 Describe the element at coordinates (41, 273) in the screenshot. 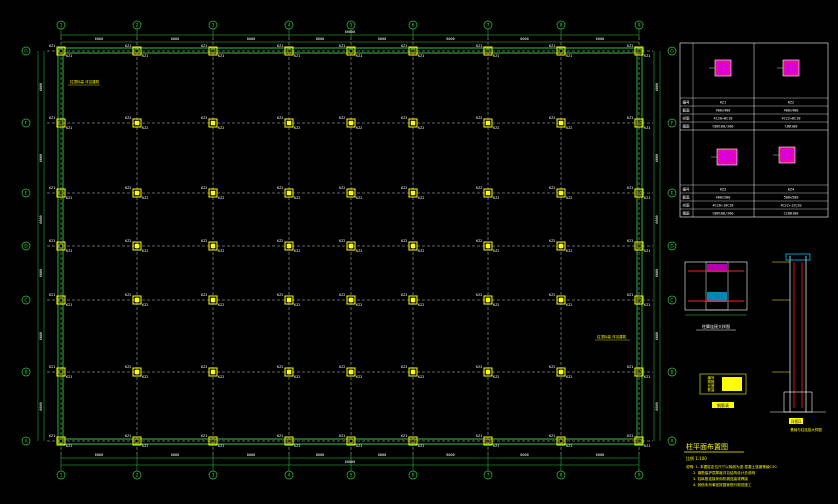

I see `dim-text-left: 6000` at that location.